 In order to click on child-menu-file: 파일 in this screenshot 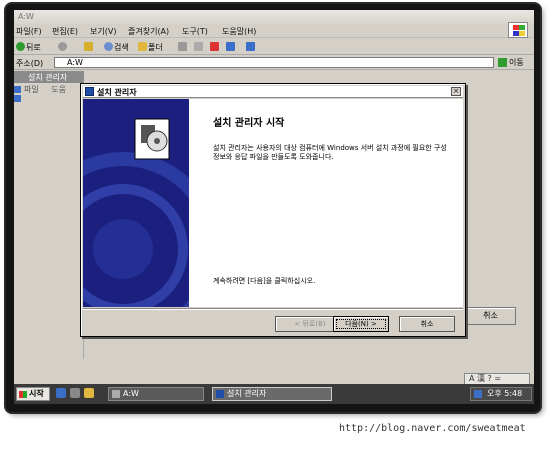, I will do `click(31, 89)`.